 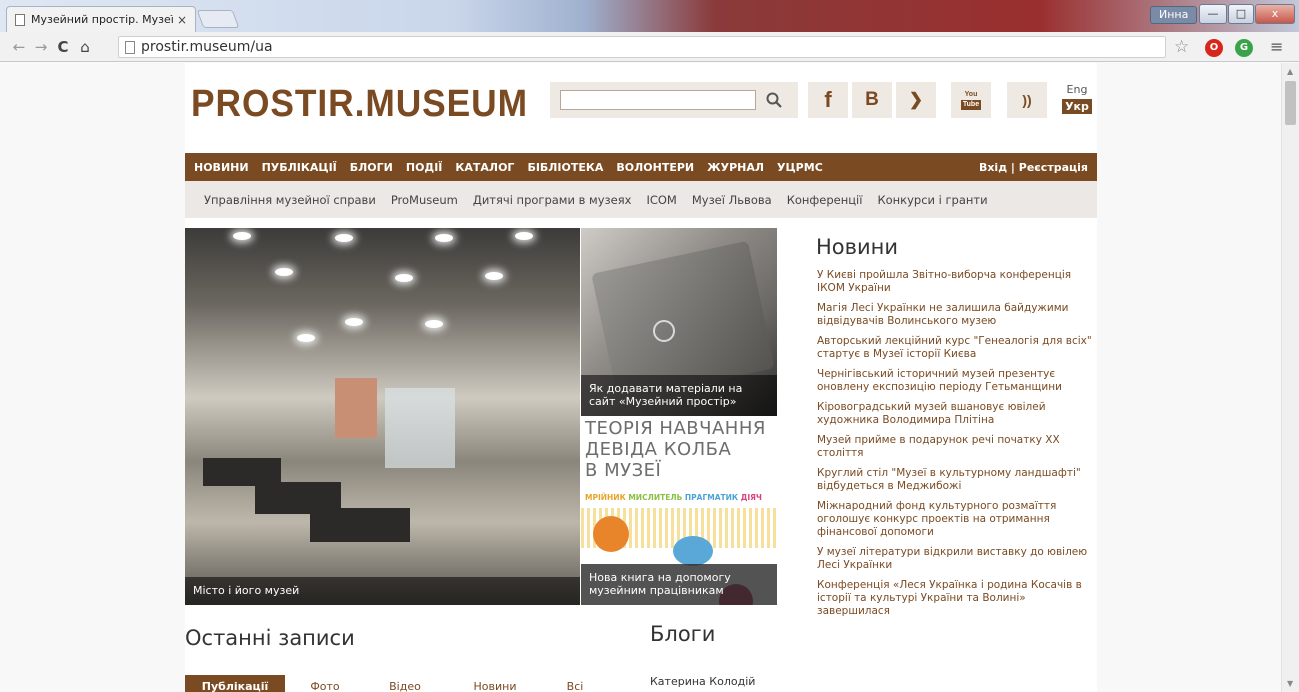 I want to click on slide-main-caption: Місто і його музей, so click(x=382, y=591).